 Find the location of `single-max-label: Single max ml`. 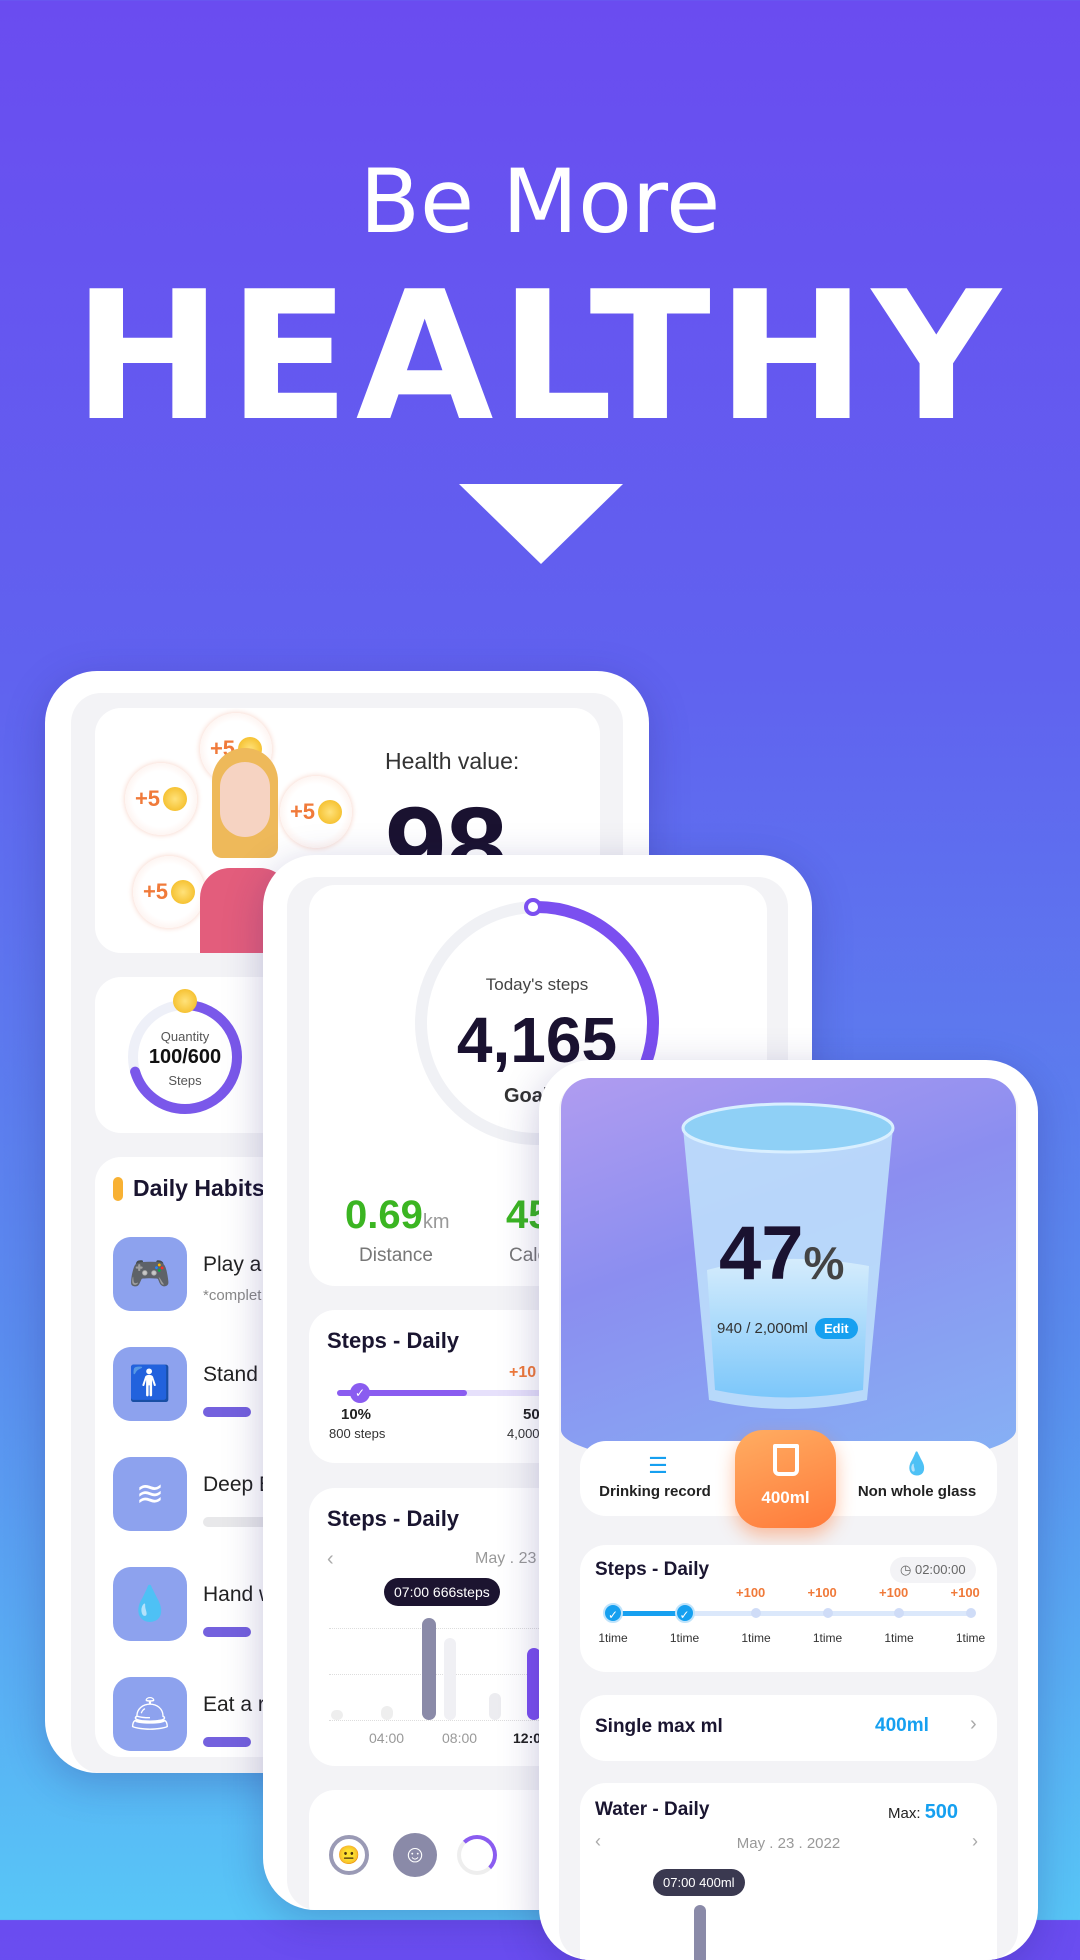

single-max-label: Single max ml is located at coordinates (659, 1726).